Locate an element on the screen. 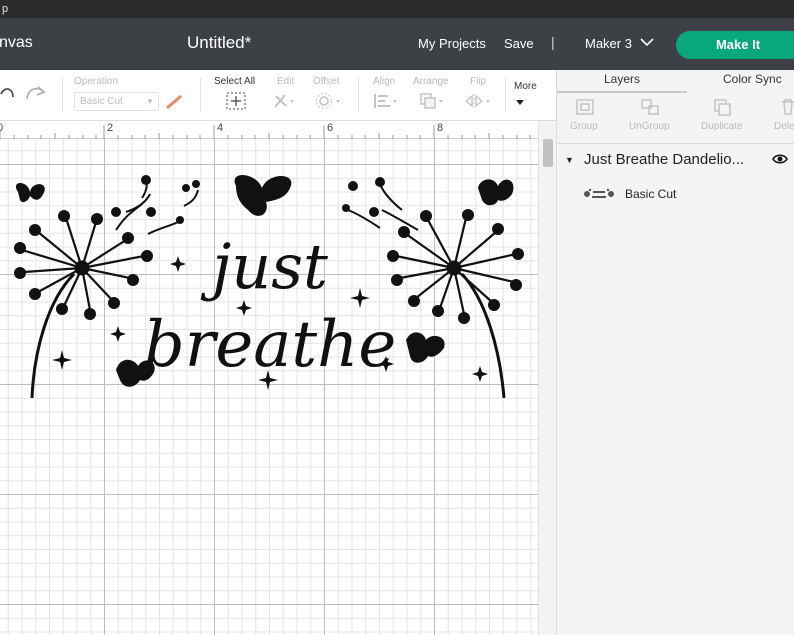 The image size is (794, 635). canvas-label: nvas is located at coordinates (16, 42).